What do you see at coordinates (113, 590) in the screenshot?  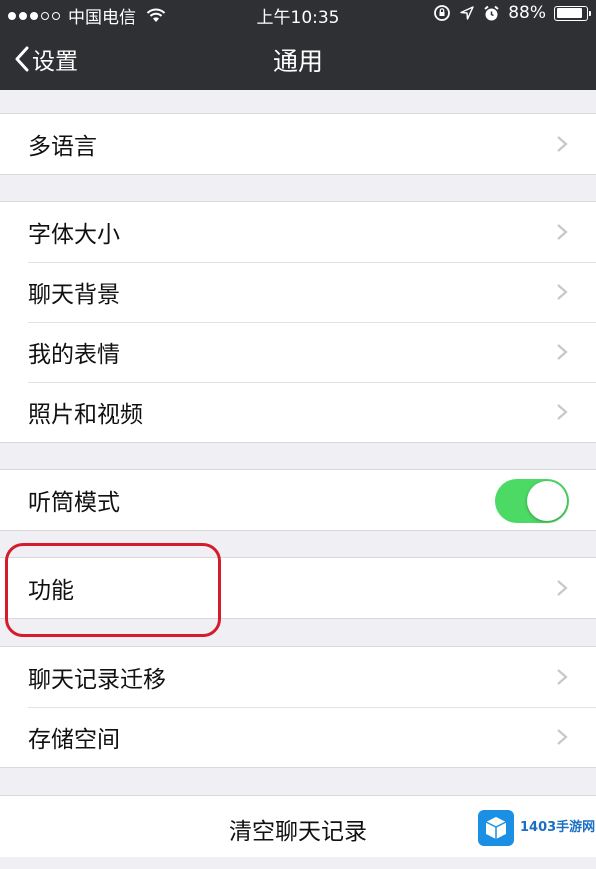 I see `highlight-annotation` at bounding box center [113, 590].